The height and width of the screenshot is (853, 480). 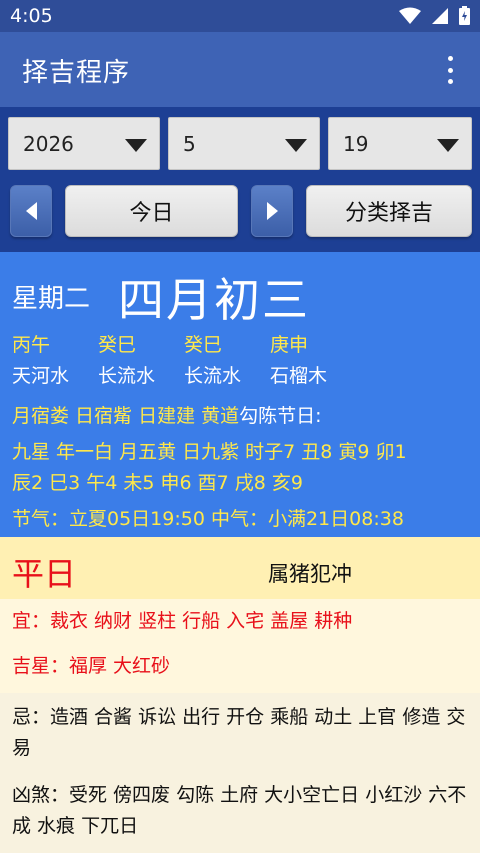 I want to click on xiongsha-text: 凶煞：受死 傍四废 勾陈 土府 大小空亡日 小红沙 六不成 水痕 下兀日, so click(x=239, y=810).